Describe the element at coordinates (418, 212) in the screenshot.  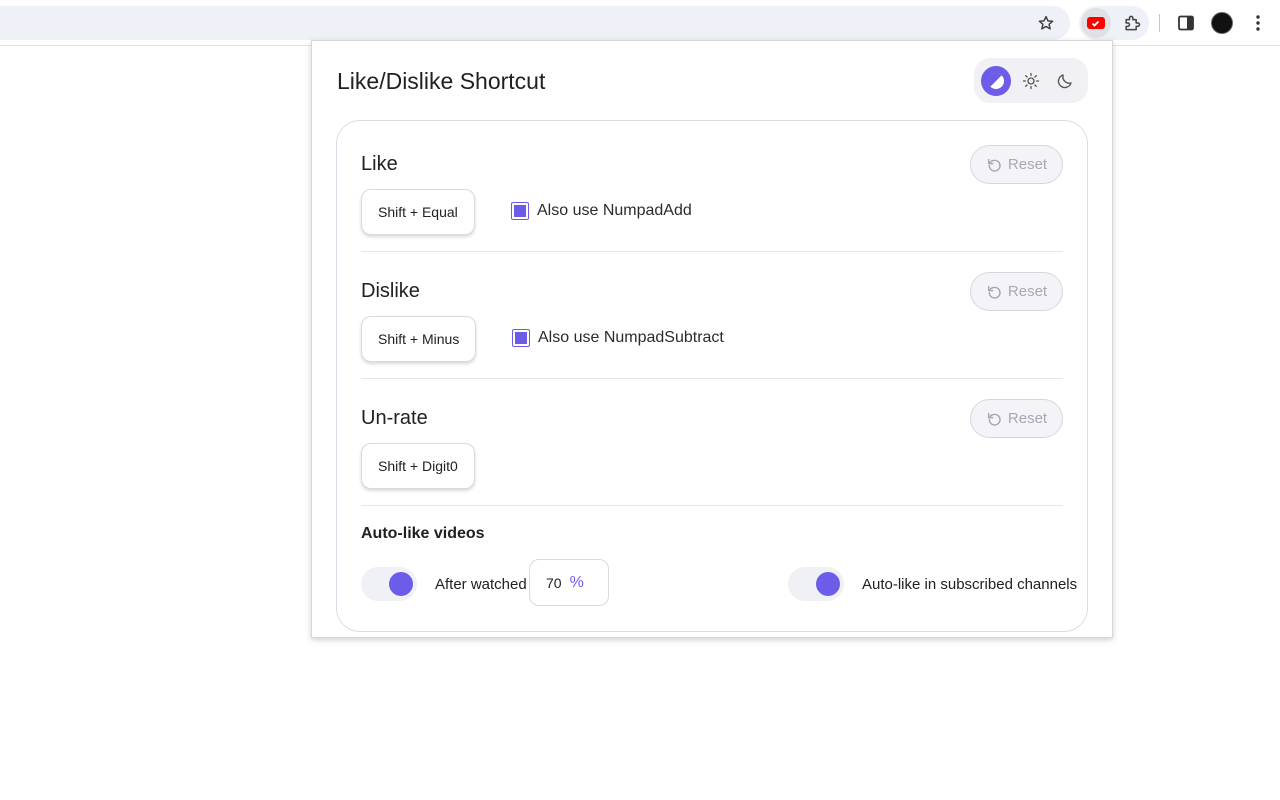
I see `like-shortcut-key: Shift + Equal` at that location.